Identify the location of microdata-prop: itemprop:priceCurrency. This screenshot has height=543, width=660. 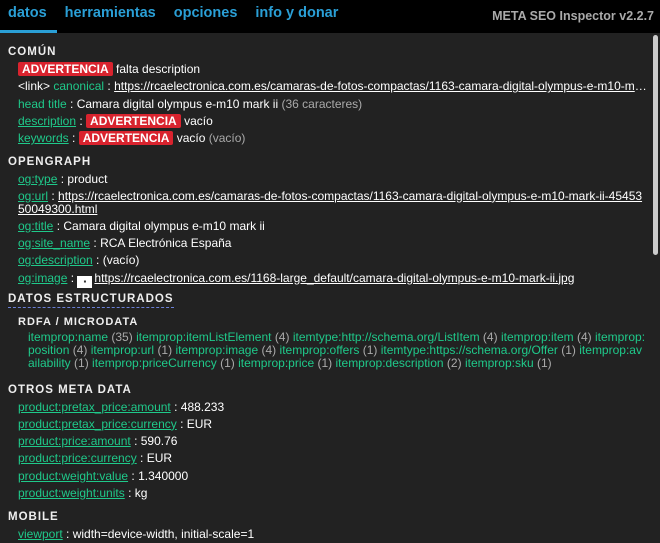
(154, 363).